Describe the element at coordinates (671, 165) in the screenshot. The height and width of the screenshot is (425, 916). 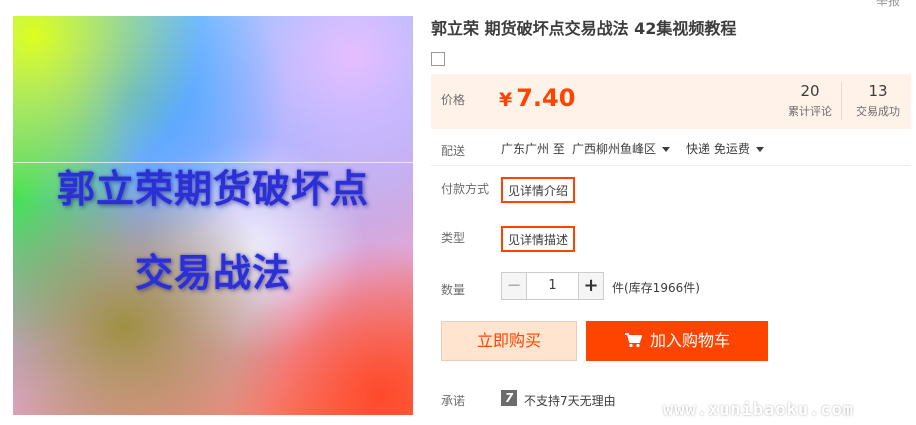
I see `divider` at that location.